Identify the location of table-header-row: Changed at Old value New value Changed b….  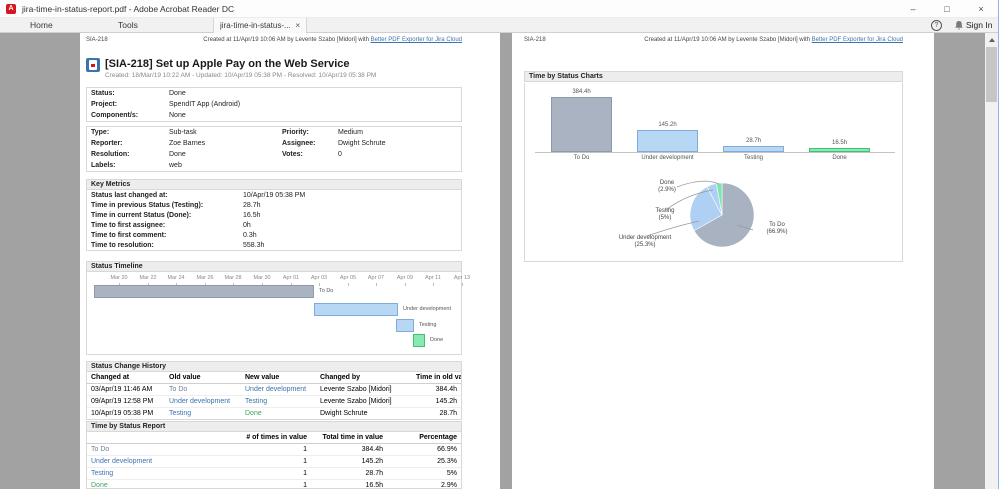
(274, 378).